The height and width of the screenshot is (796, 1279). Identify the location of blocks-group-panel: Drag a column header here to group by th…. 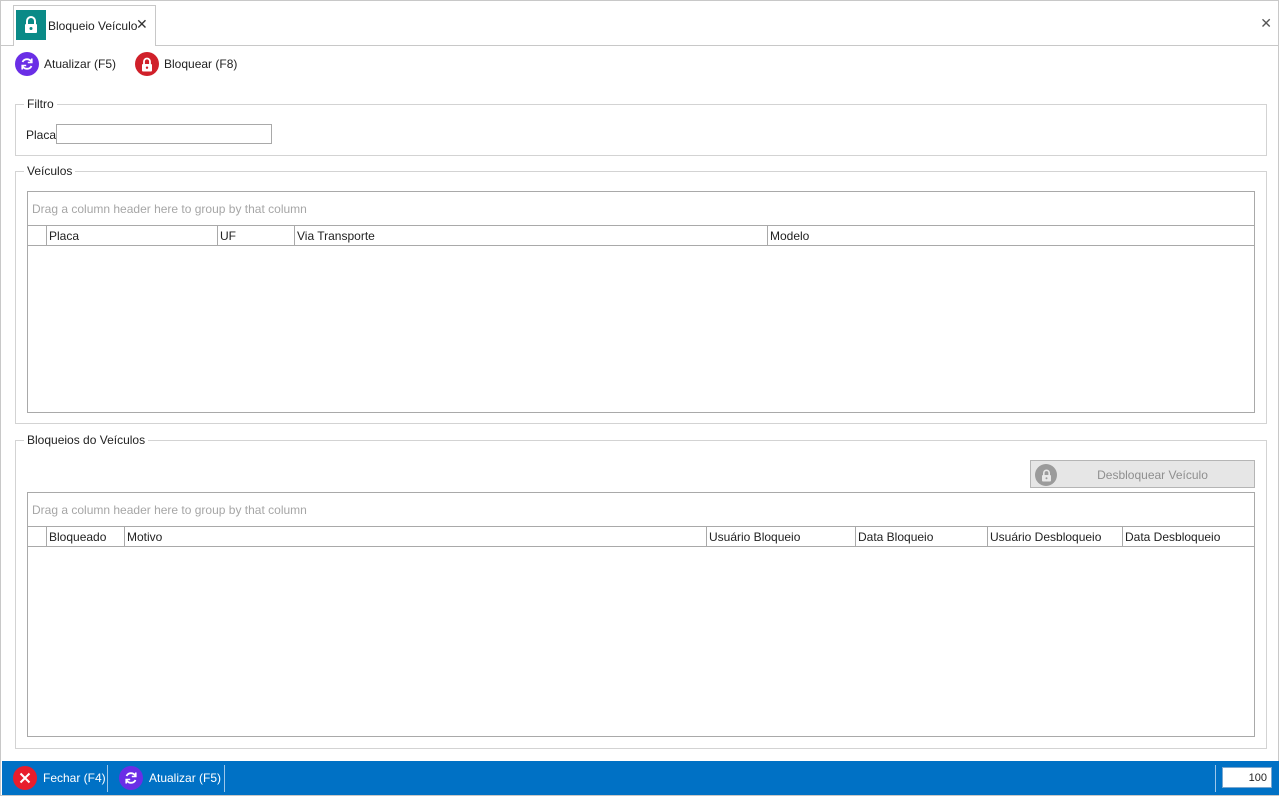
(641, 509).